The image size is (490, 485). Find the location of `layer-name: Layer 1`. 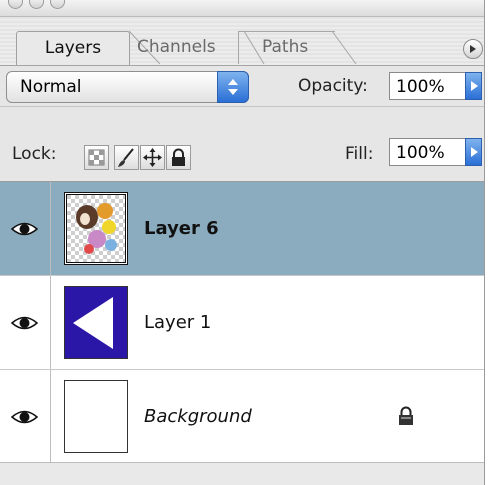

layer-name: Layer 1 is located at coordinates (178, 322).